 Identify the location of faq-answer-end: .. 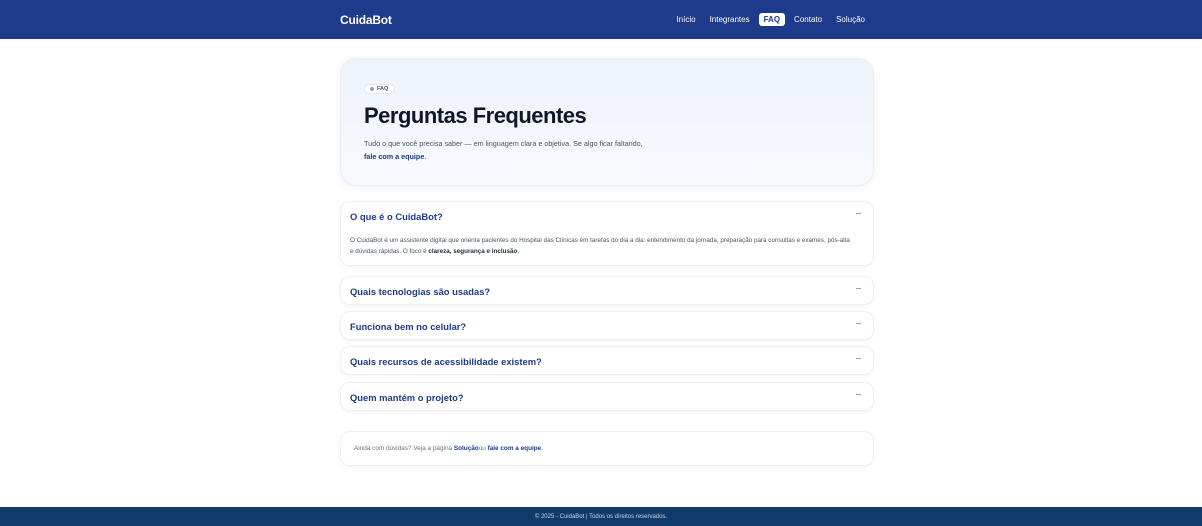
(518, 251).